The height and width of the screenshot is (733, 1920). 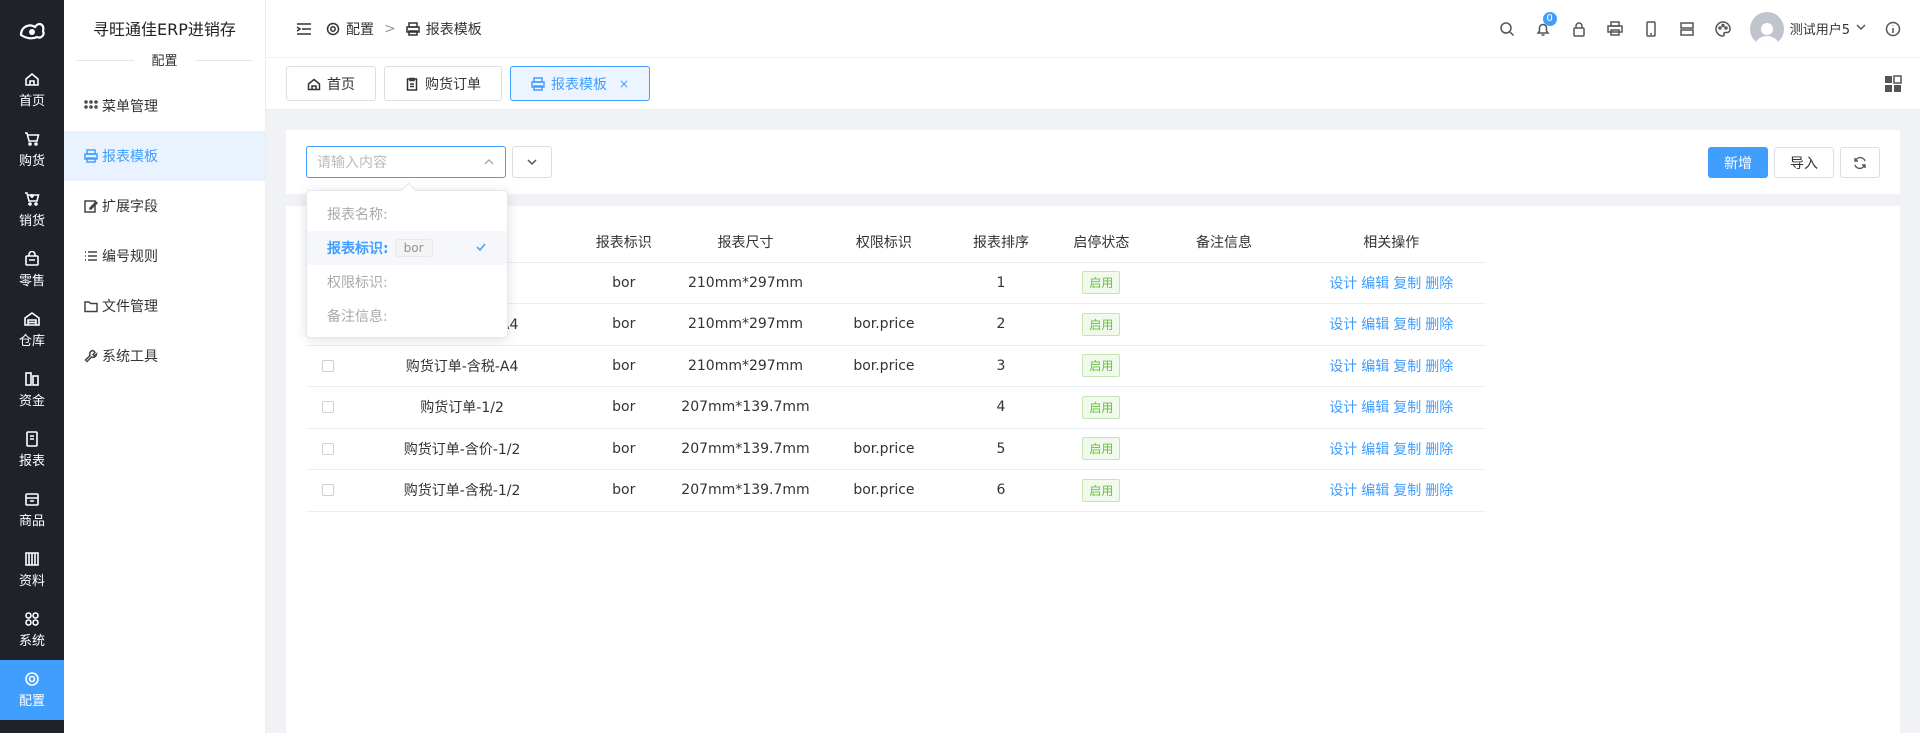 I want to click on table-row: 购货订单-1/2 bor 207mm*139.7mm 4 启用 设计 编辑 复制 删除, so click(x=896, y=407).